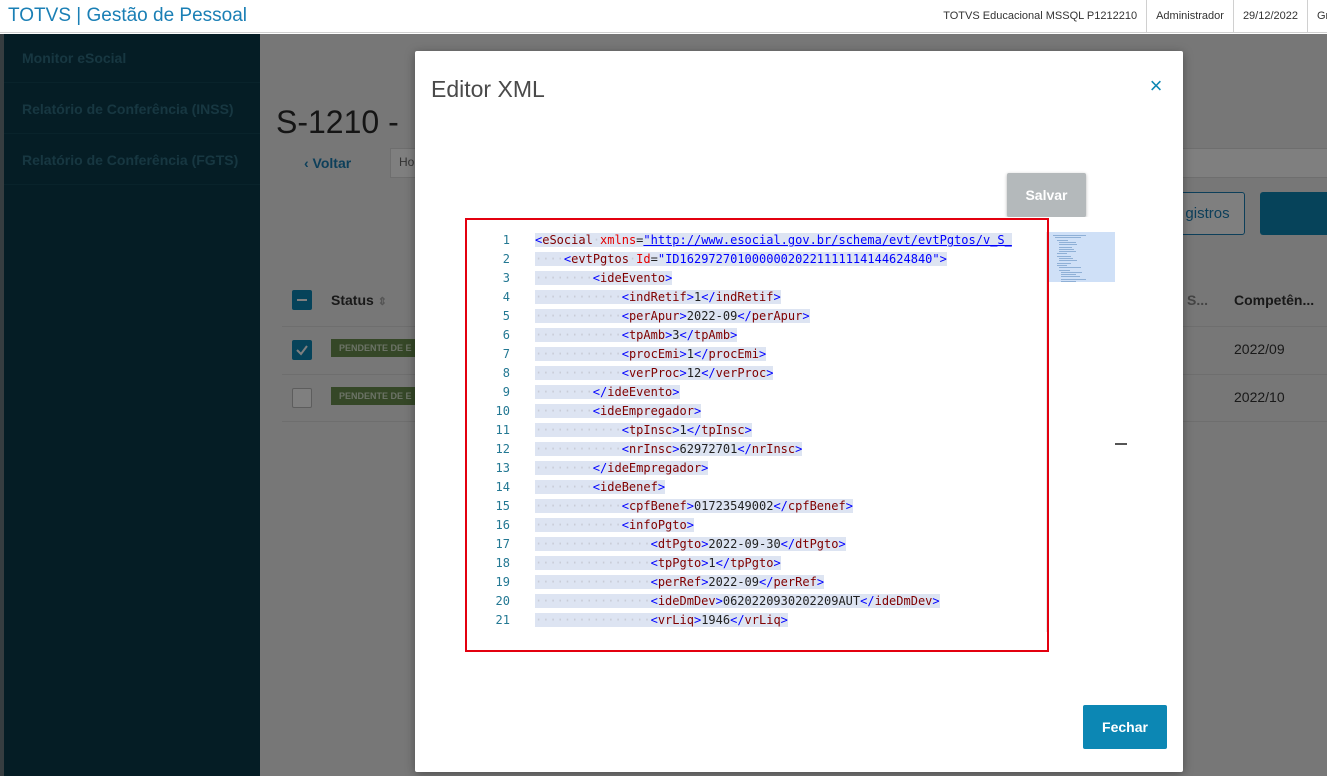  I want to click on user-label: Administrador, so click(1189, 16).